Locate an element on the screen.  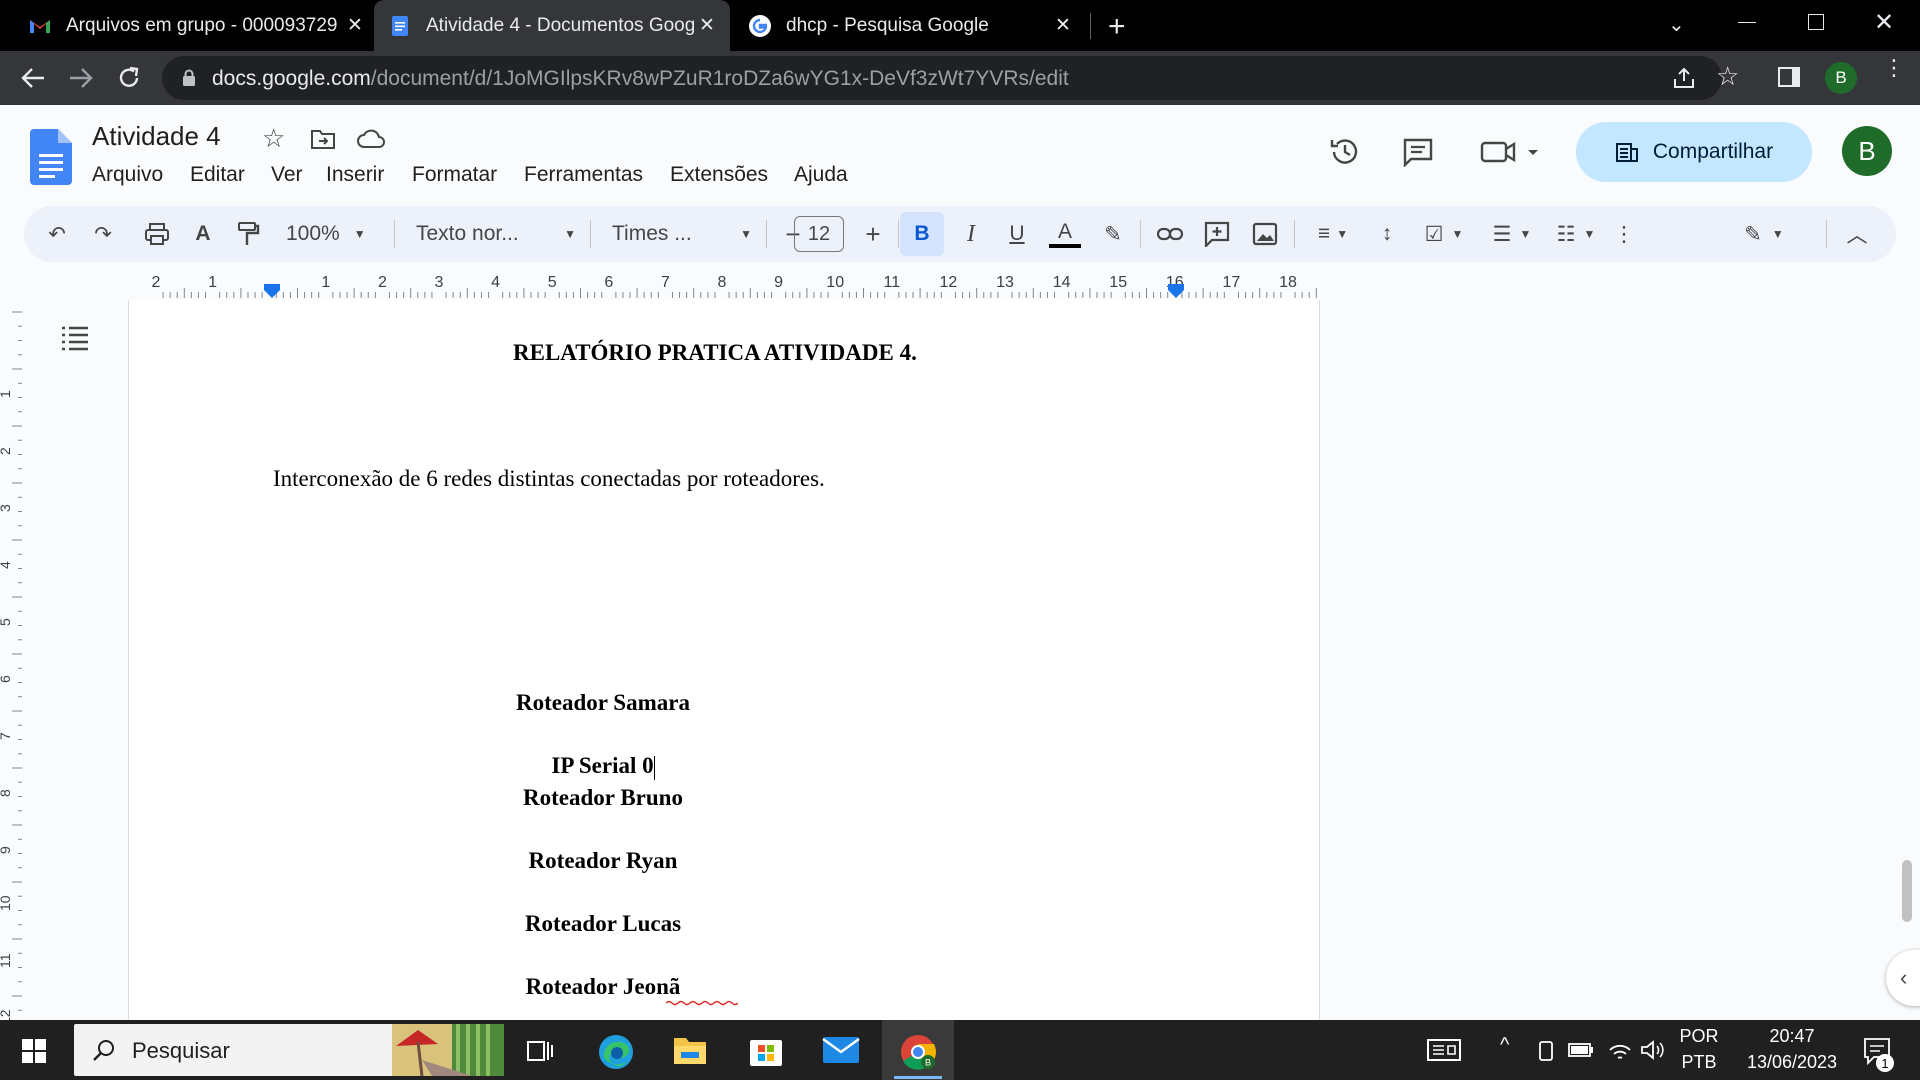
document-line: Roteador Samara is located at coordinates (603, 703).